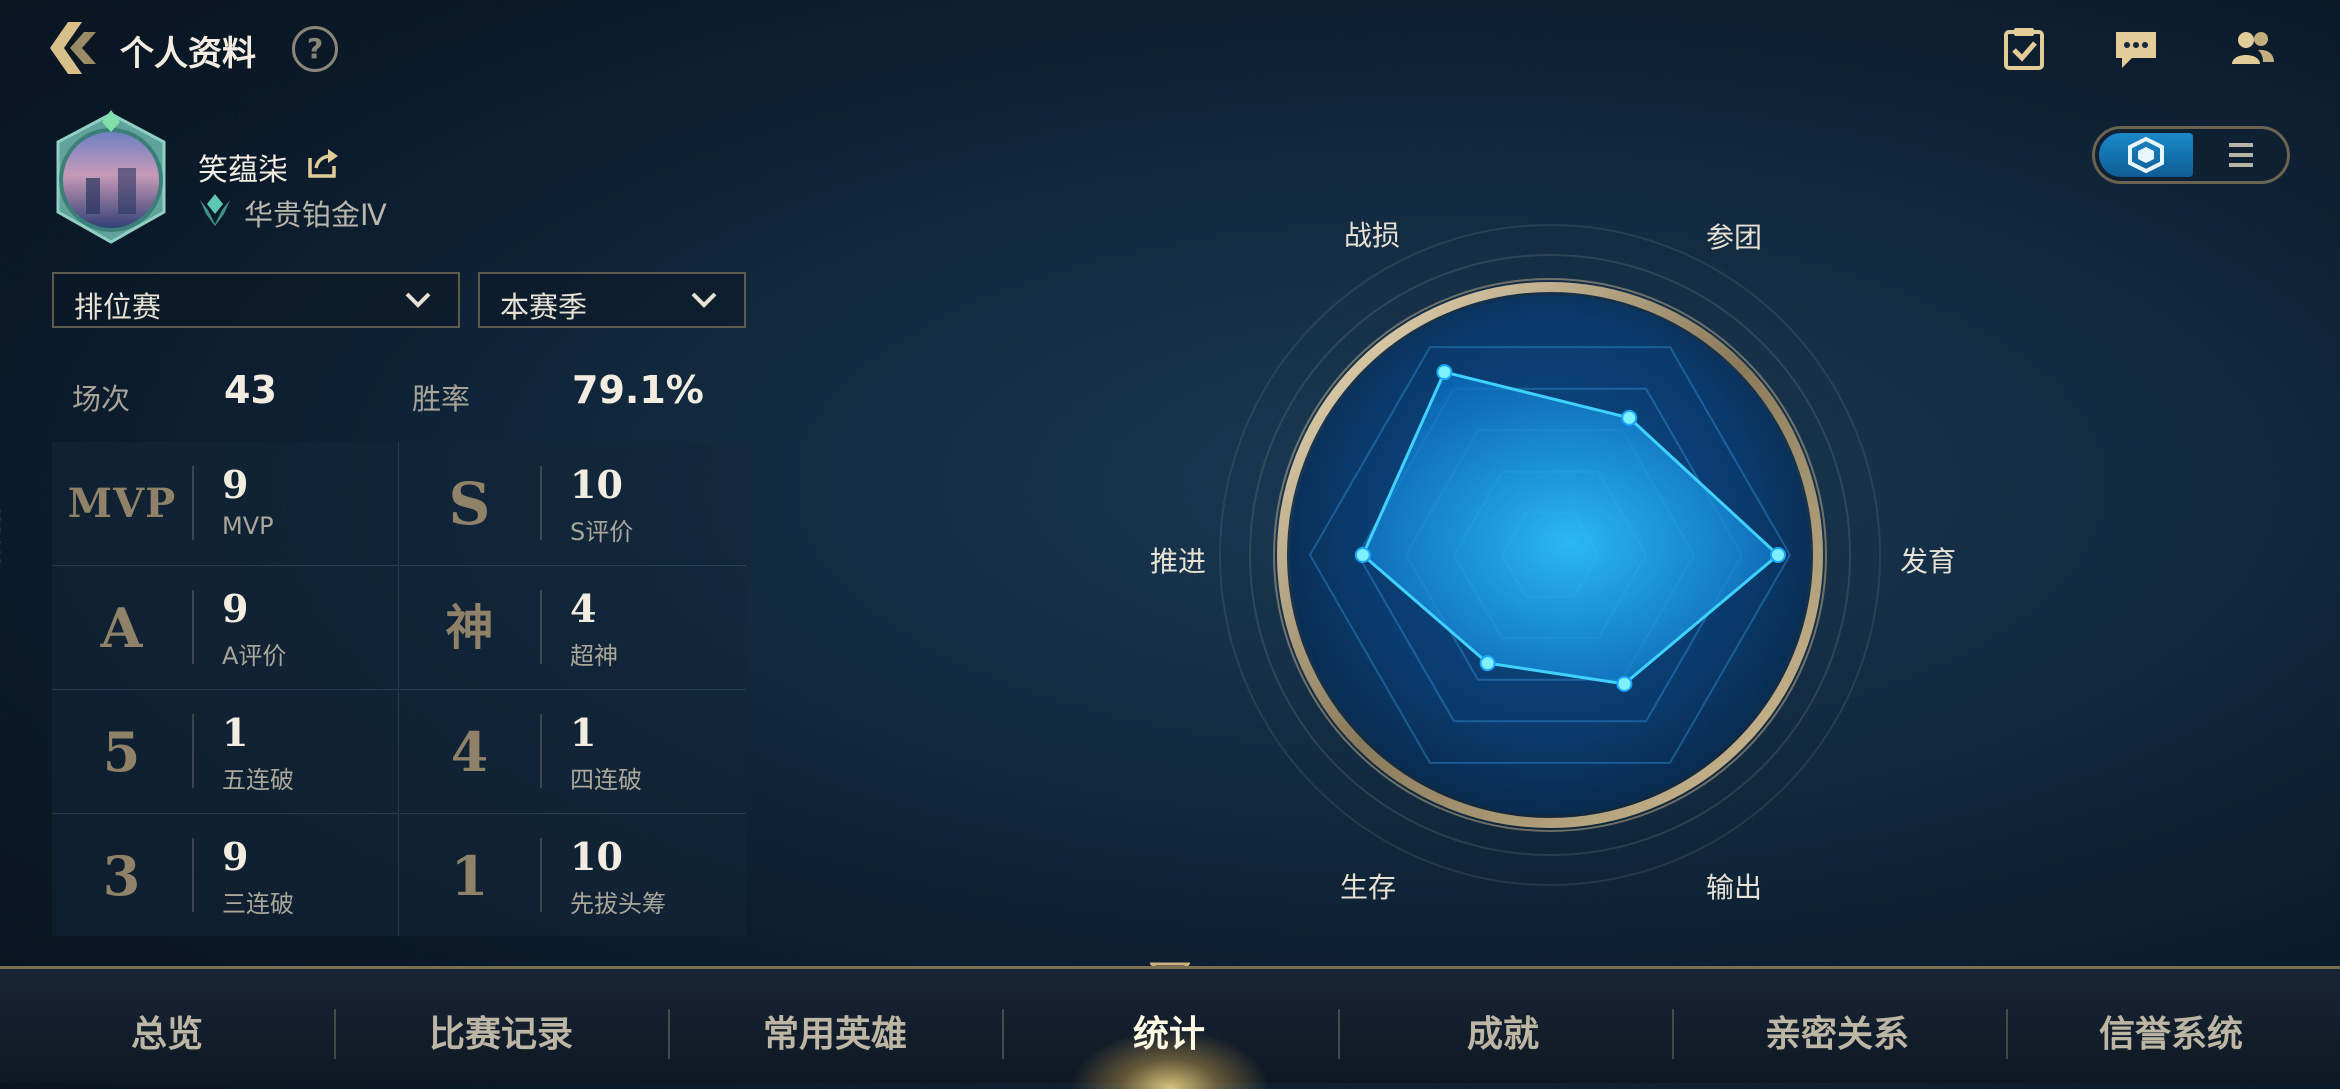  Describe the element at coordinates (188, 54) in the screenshot. I see `page-title: 个人资料` at that location.